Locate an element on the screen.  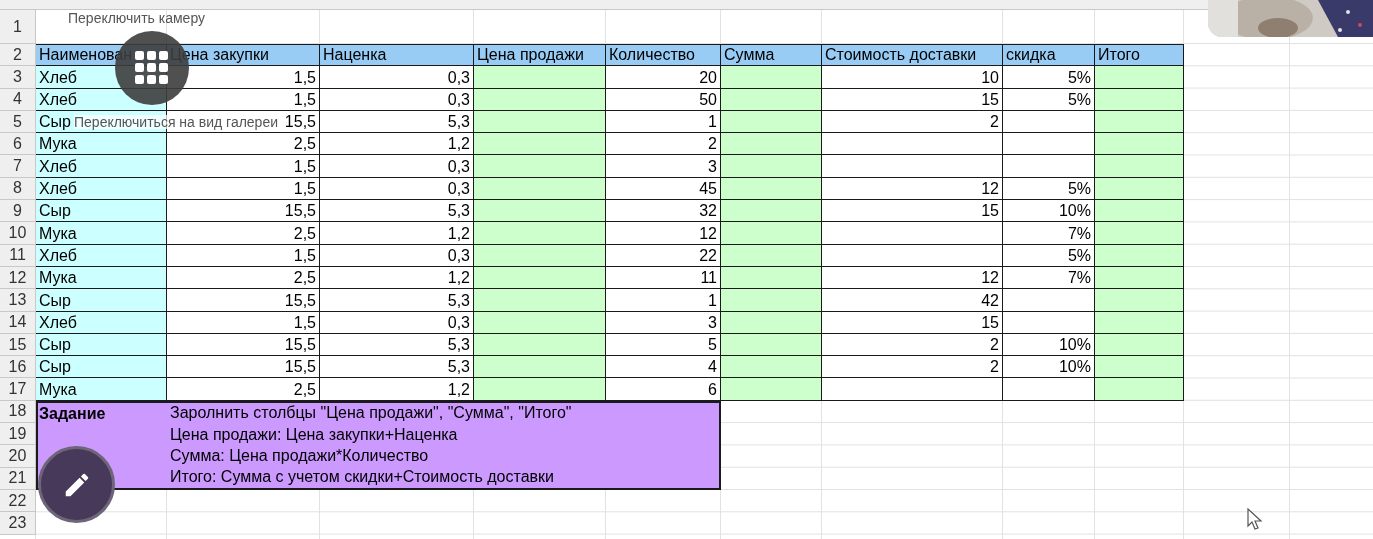
row-header: 20 is located at coordinates (18, 456).